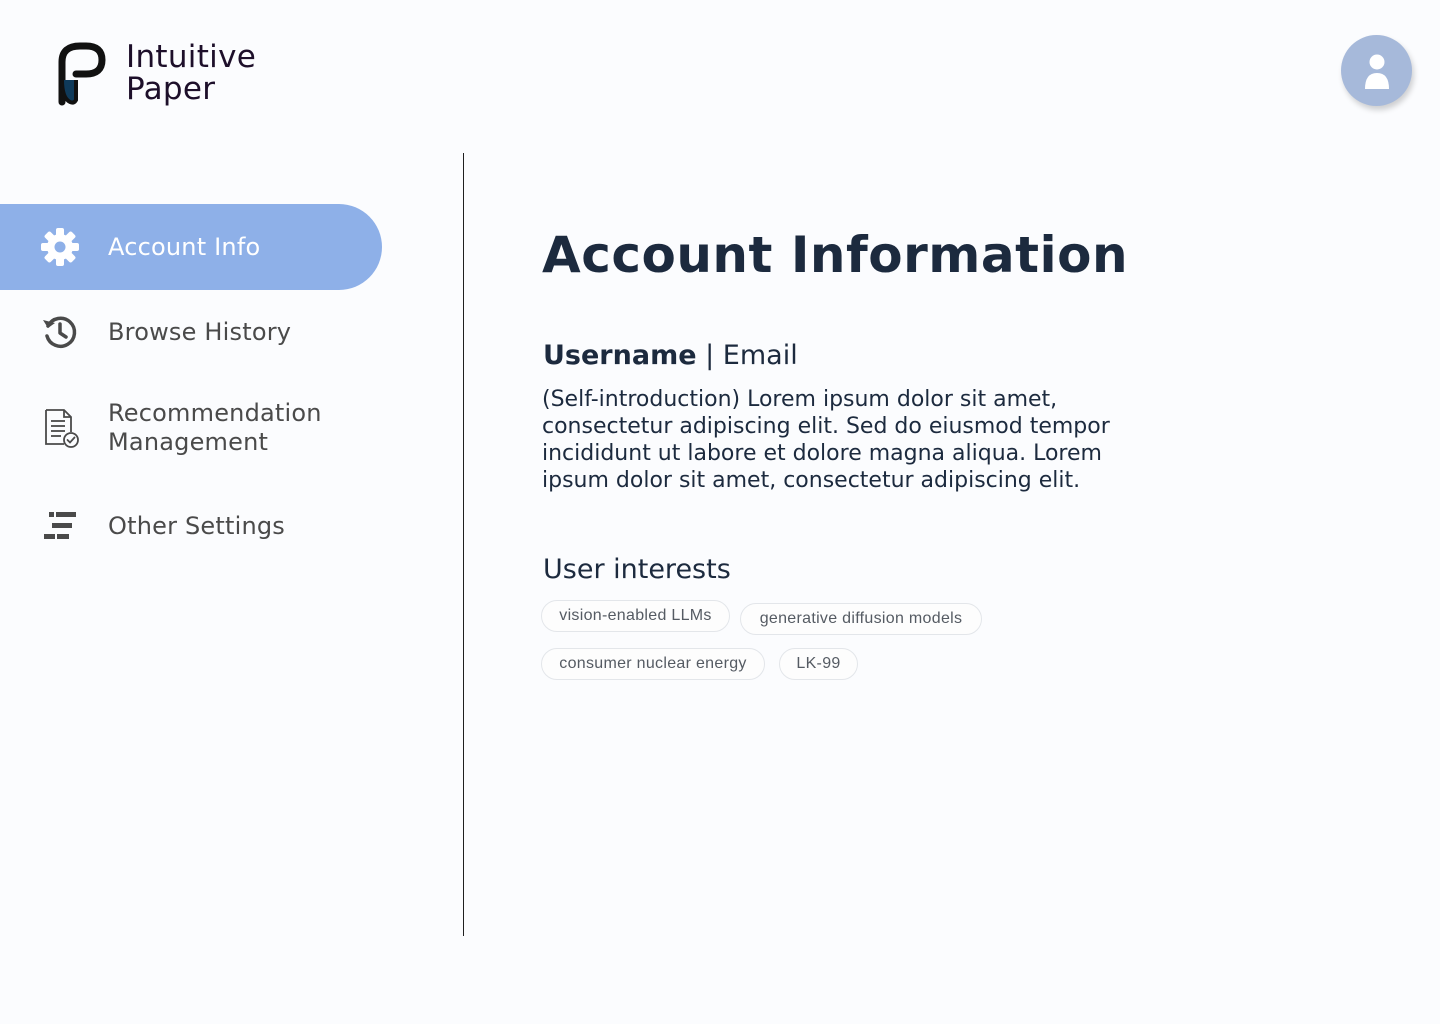  I want to click on username-email-line: Username | Email, so click(670, 355).